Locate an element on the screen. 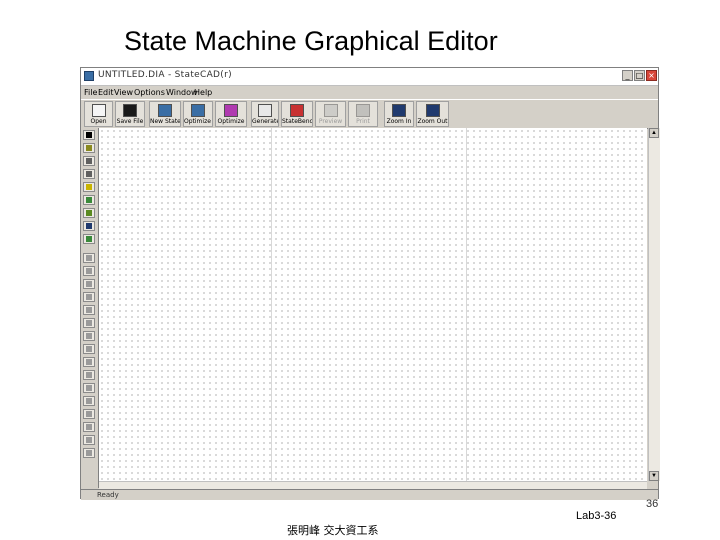  tool-14-icon is located at coordinates (89, 310).